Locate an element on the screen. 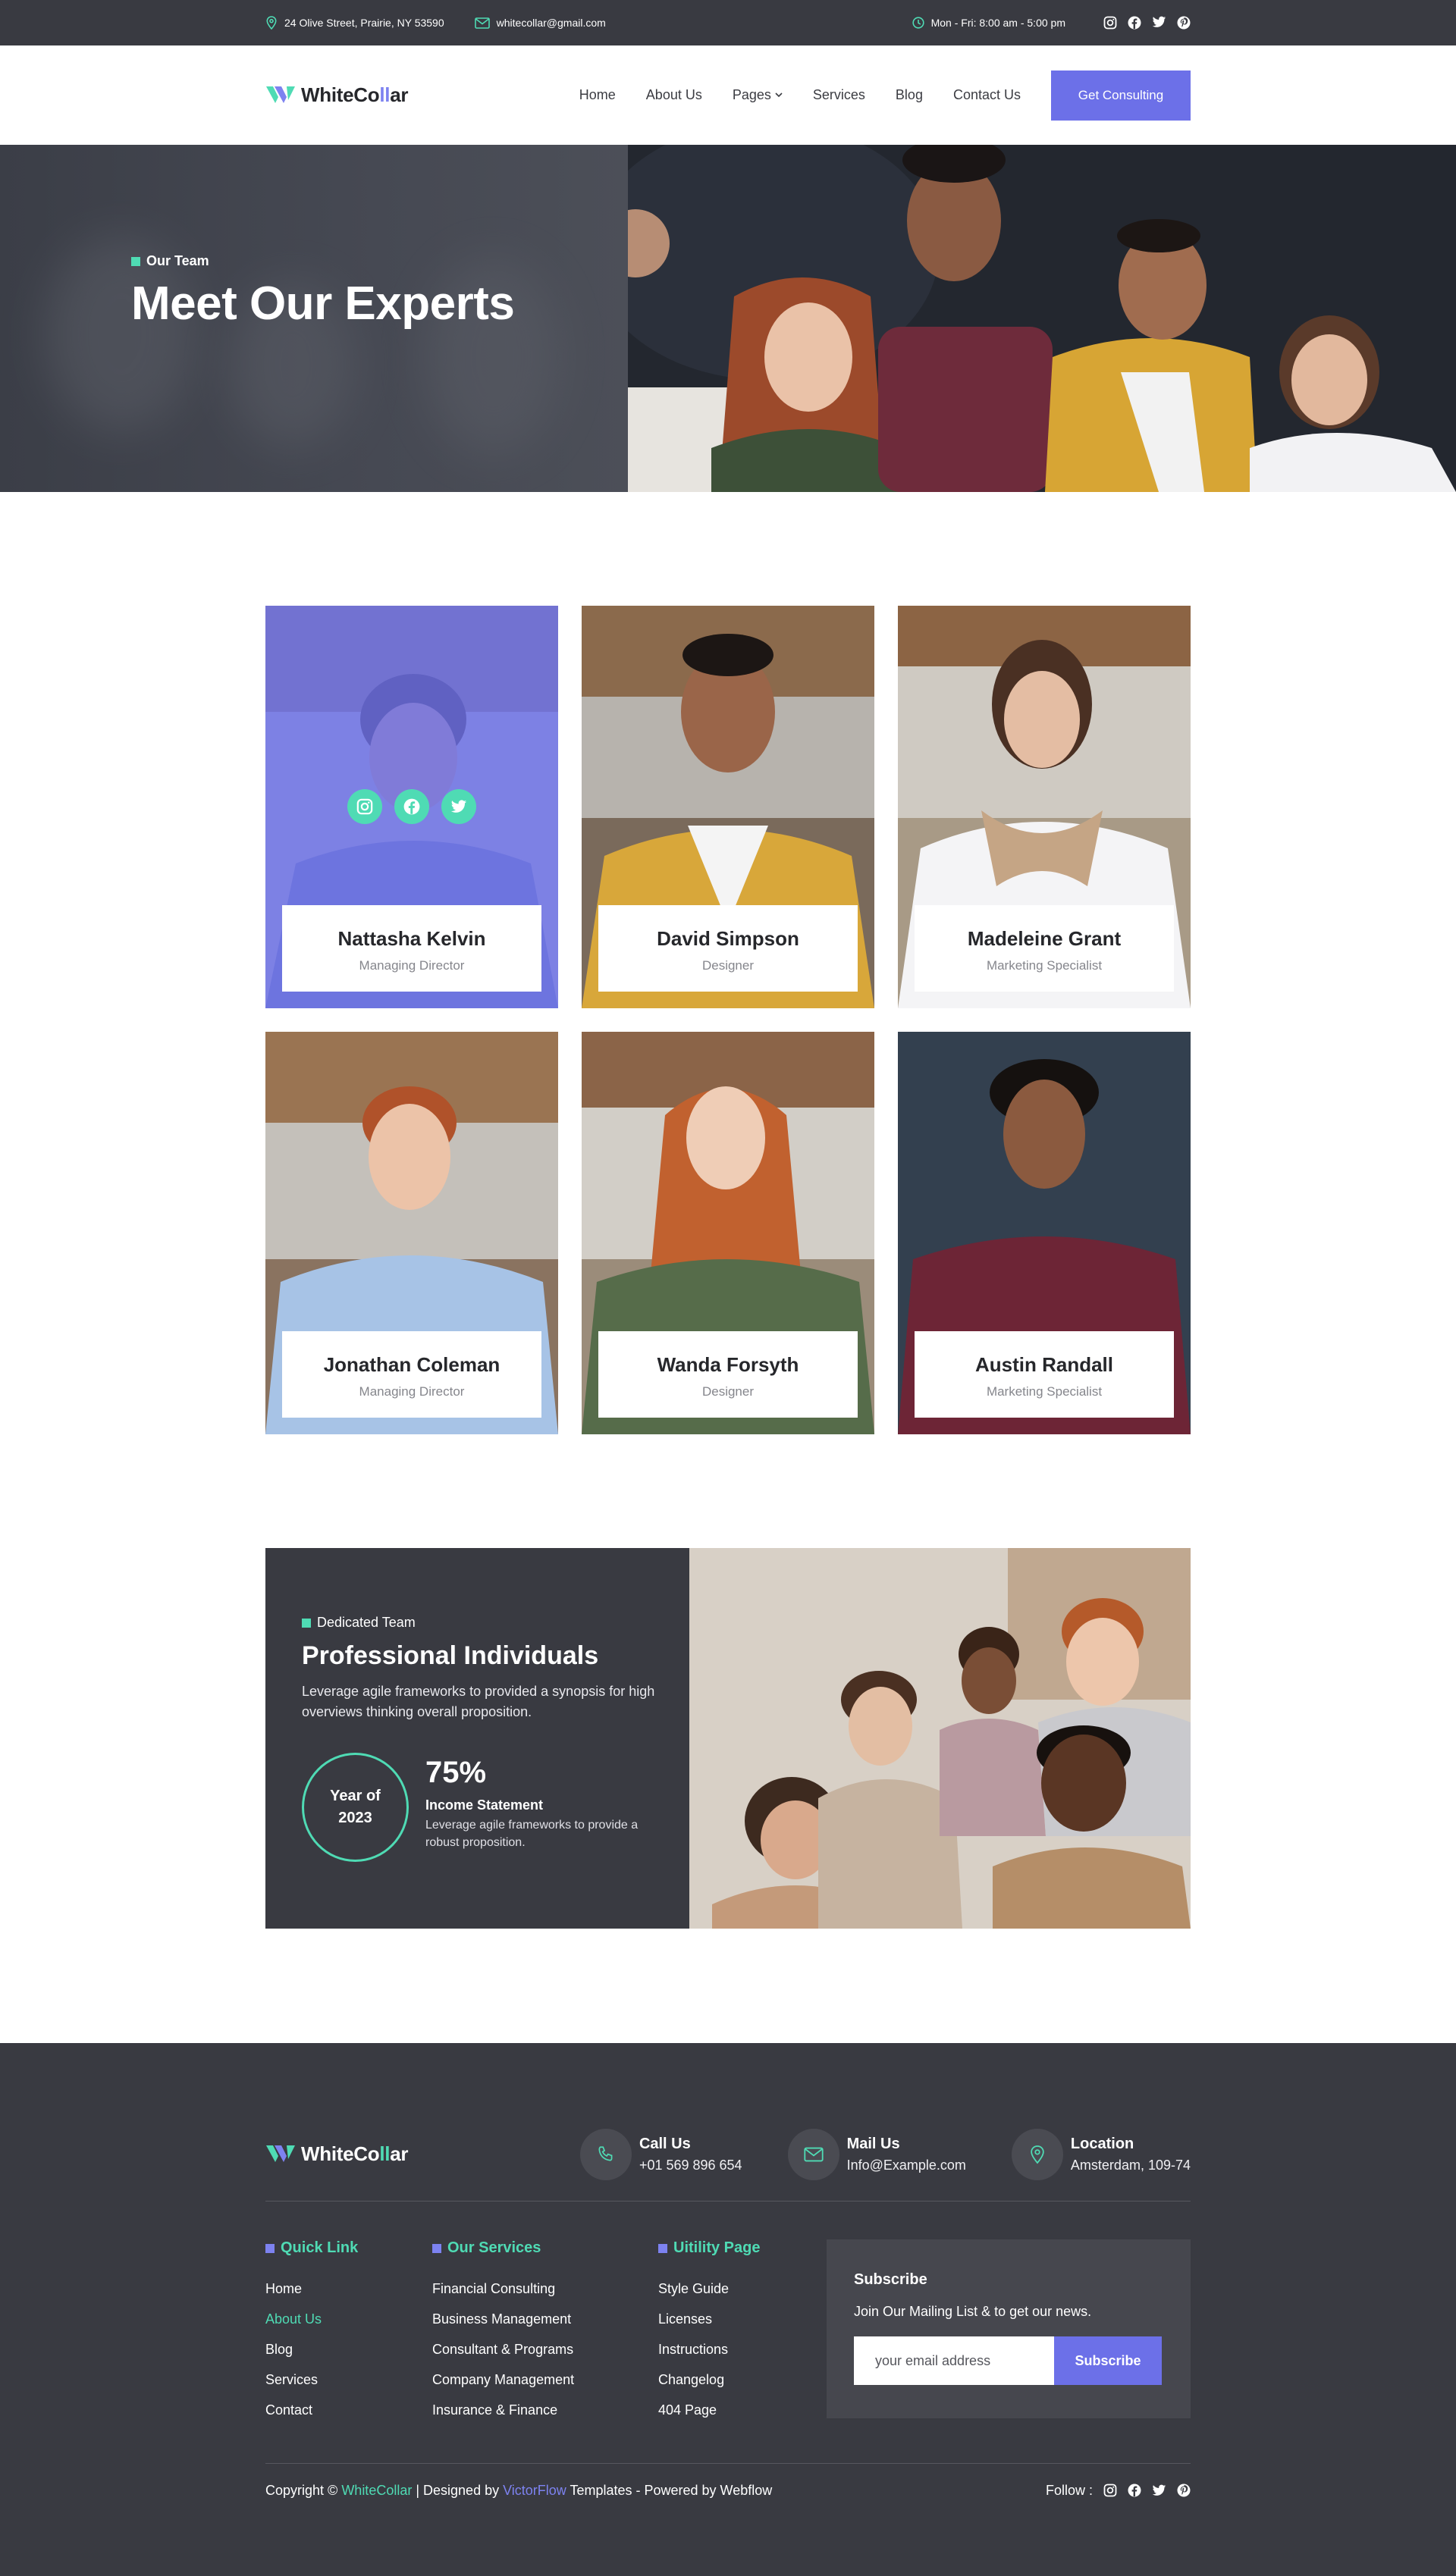 The height and width of the screenshot is (2576, 1456). member-instagram-button is located at coordinates (364, 806).